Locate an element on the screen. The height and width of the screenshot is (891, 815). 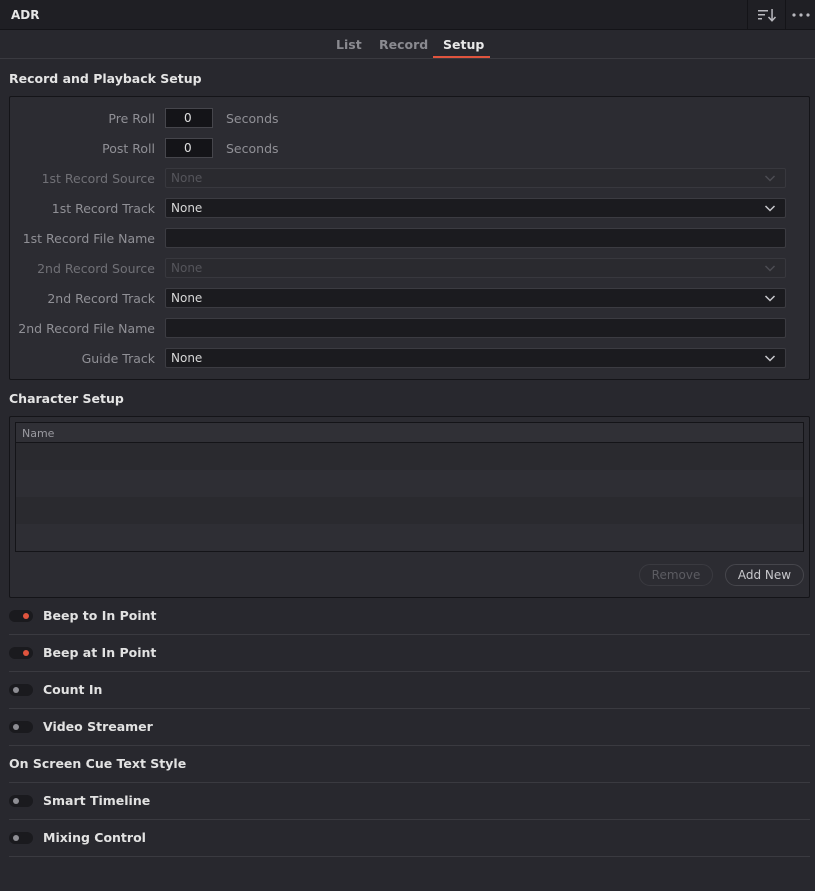
record-track-2-value: None is located at coordinates (187, 298).